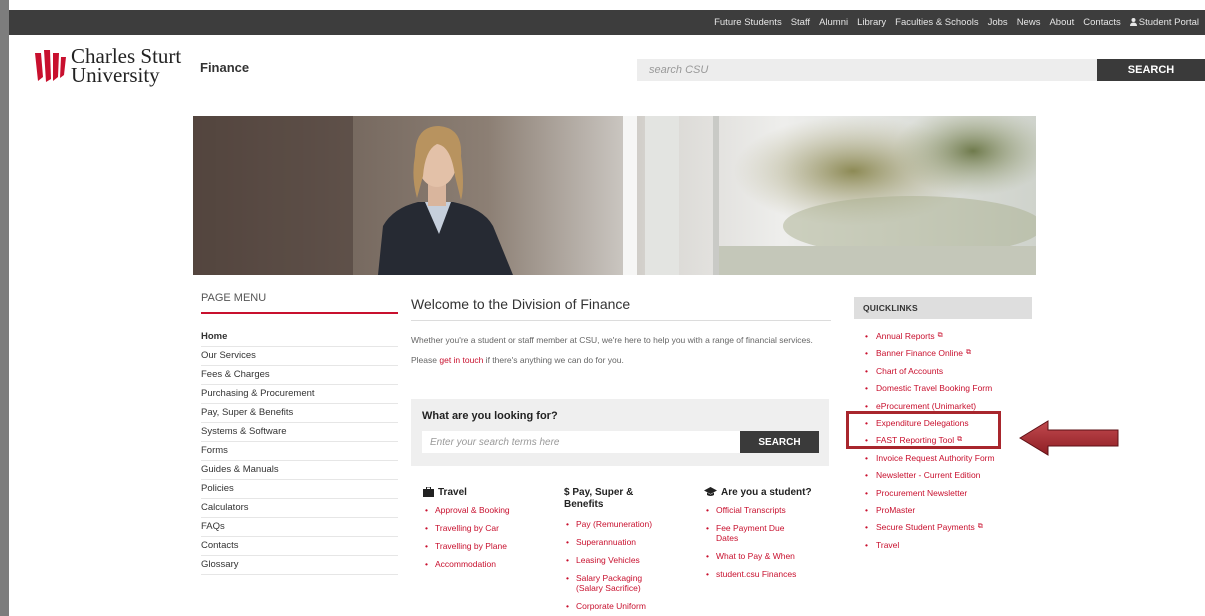 The width and height of the screenshot is (1205, 616). I want to click on quicklink-label: Secure Student Payments, so click(925, 527).